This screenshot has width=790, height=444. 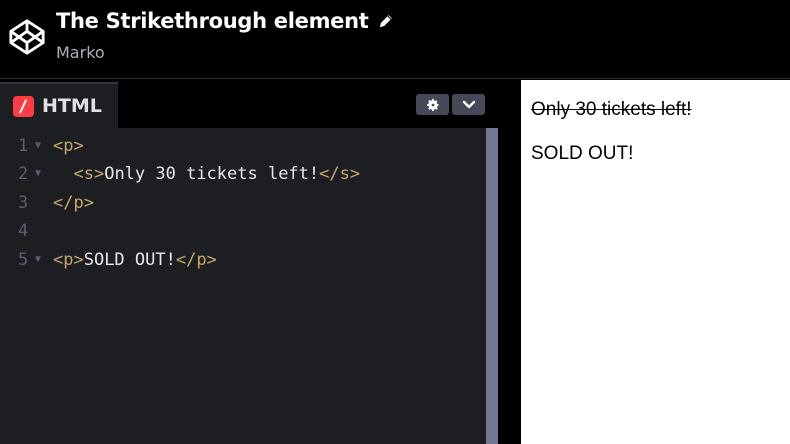 What do you see at coordinates (509, 262) in the screenshot?
I see `panel-resize-divider` at bounding box center [509, 262].